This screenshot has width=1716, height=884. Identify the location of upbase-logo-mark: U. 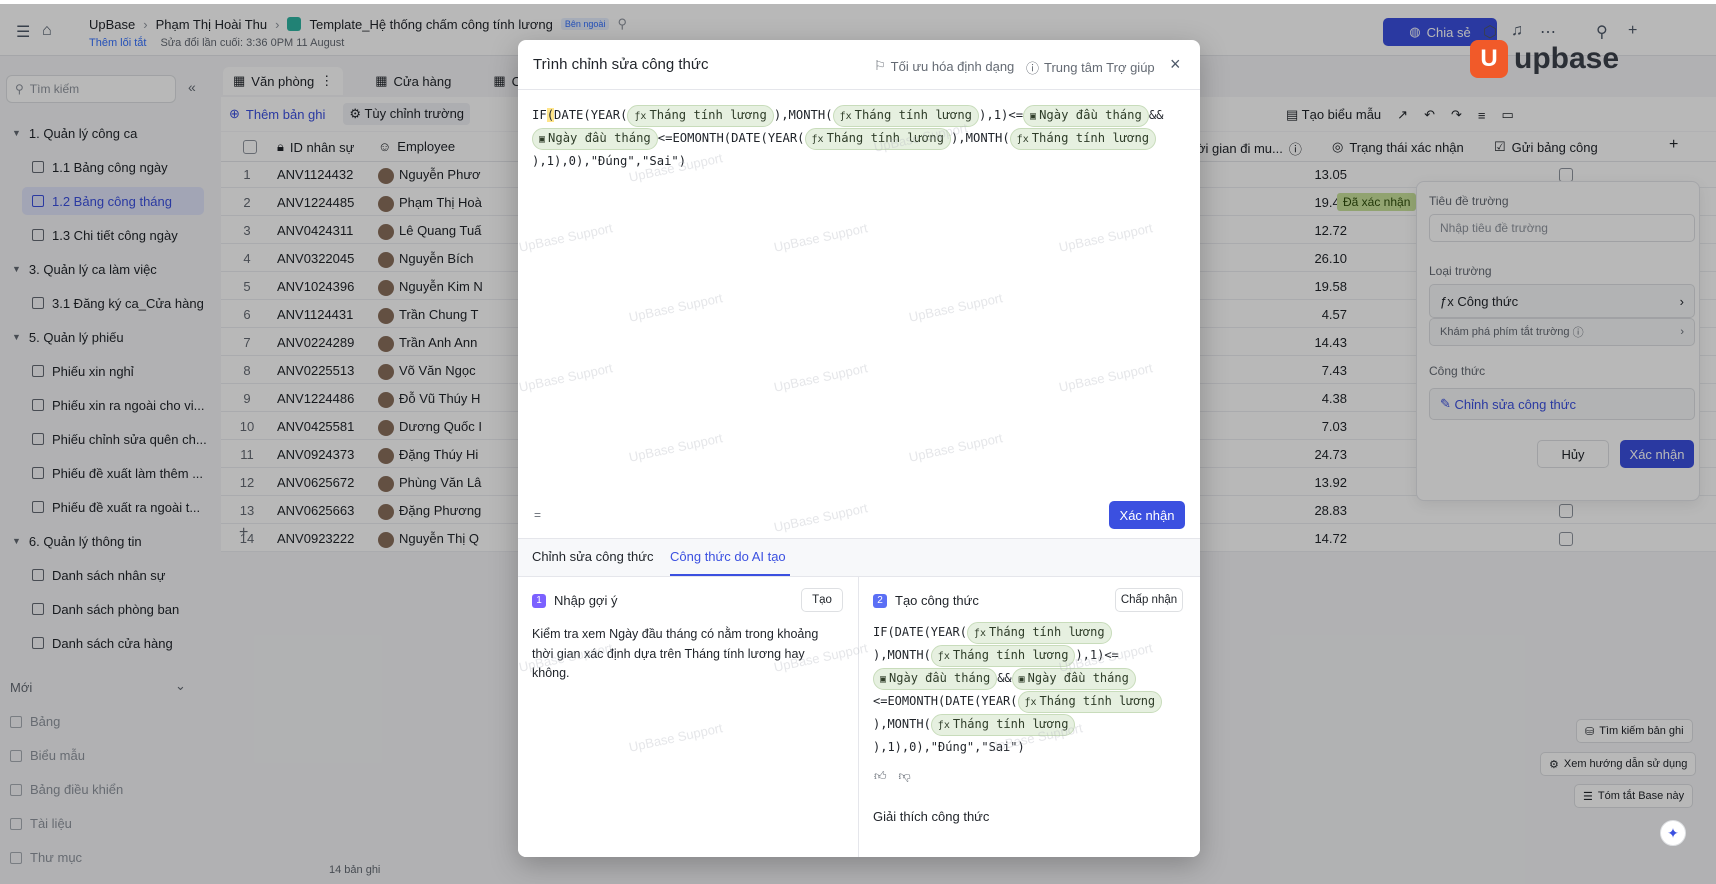
(1489, 59).